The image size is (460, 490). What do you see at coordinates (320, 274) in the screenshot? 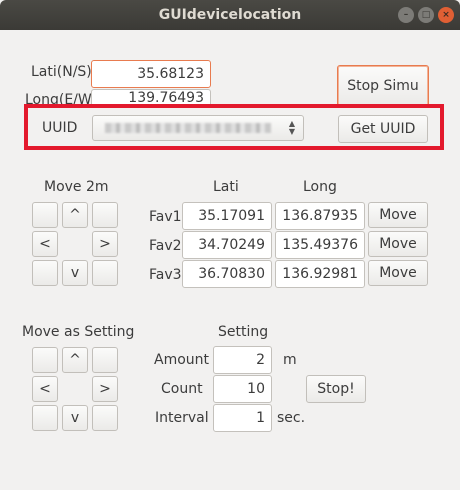
I see `fav3-long-input: 136.92981` at bounding box center [320, 274].